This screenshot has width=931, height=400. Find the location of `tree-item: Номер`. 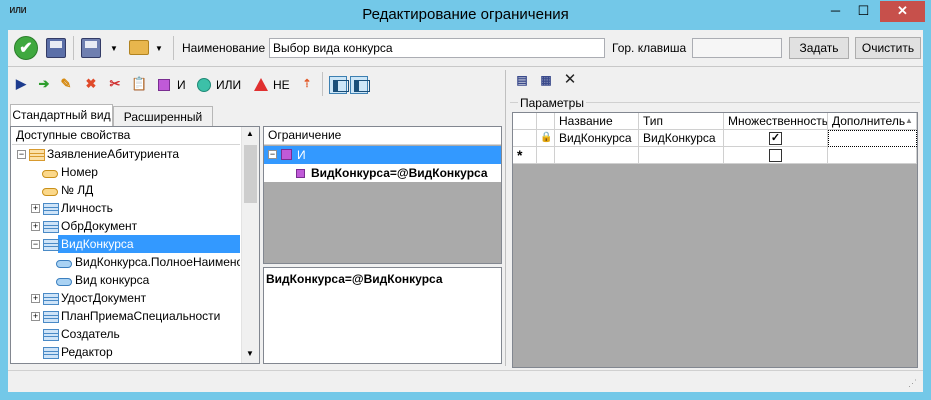

tree-item: Номер is located at coordinates (79, 172).